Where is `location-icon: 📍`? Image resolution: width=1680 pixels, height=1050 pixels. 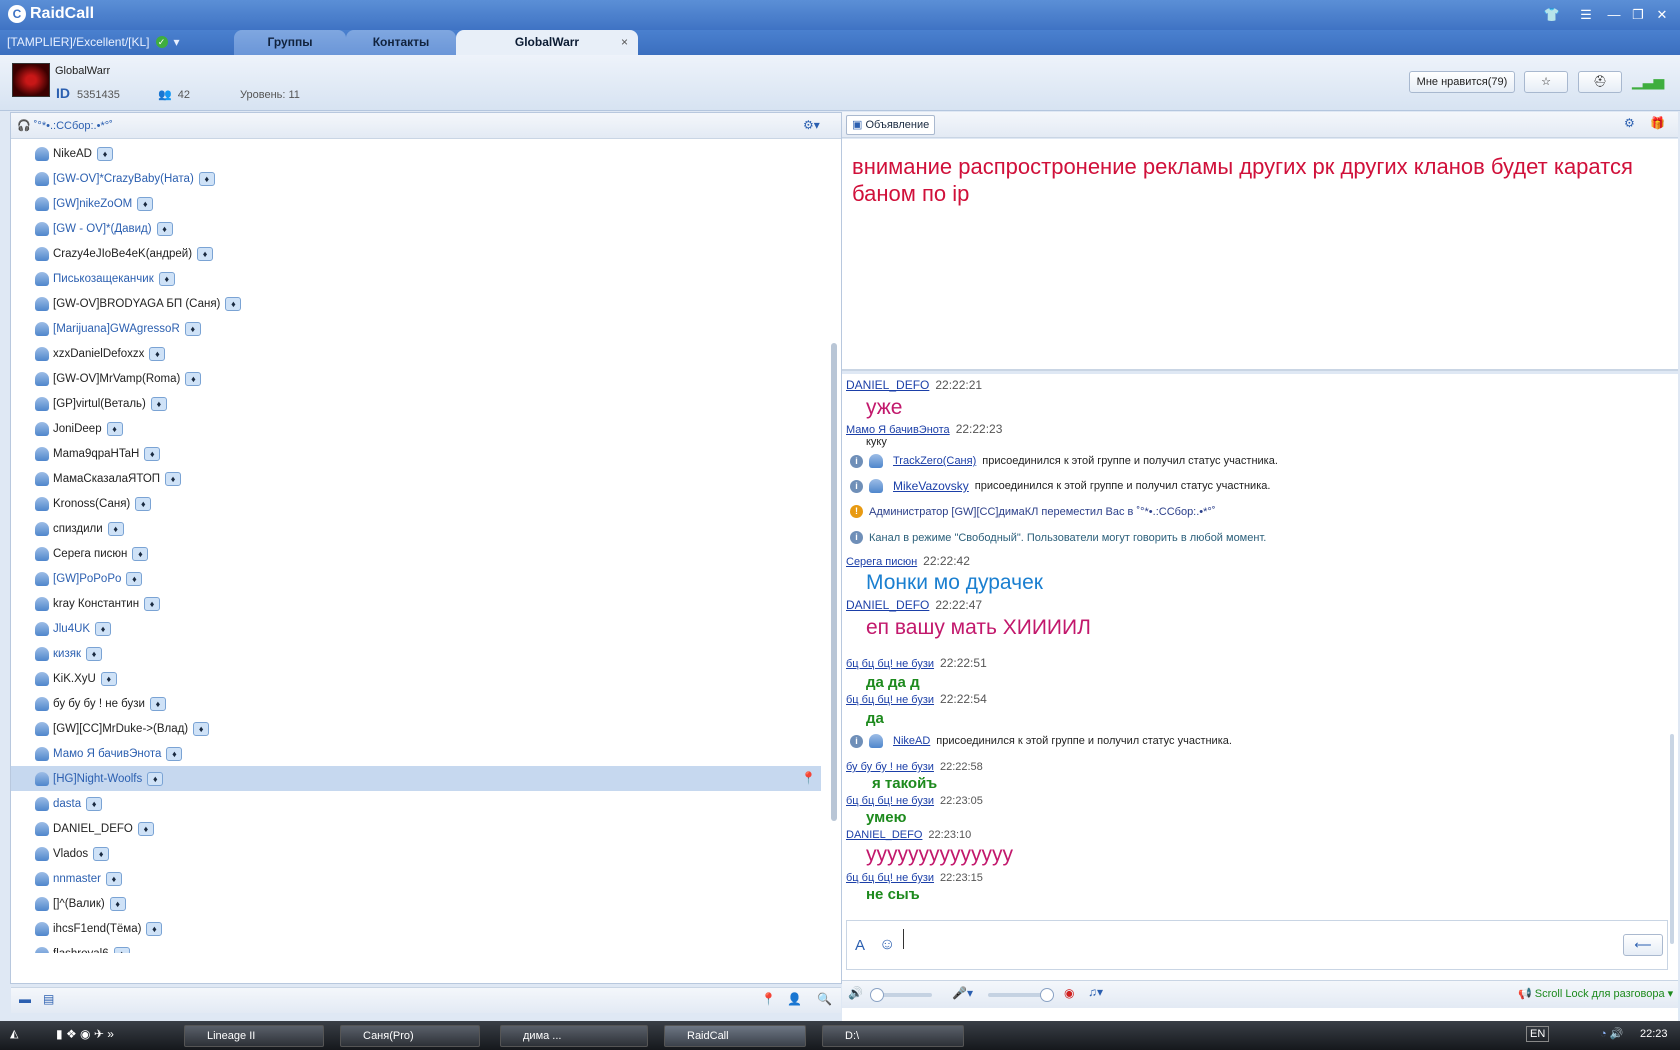 location-icon: 📍 is located at coordinates (768, 999).